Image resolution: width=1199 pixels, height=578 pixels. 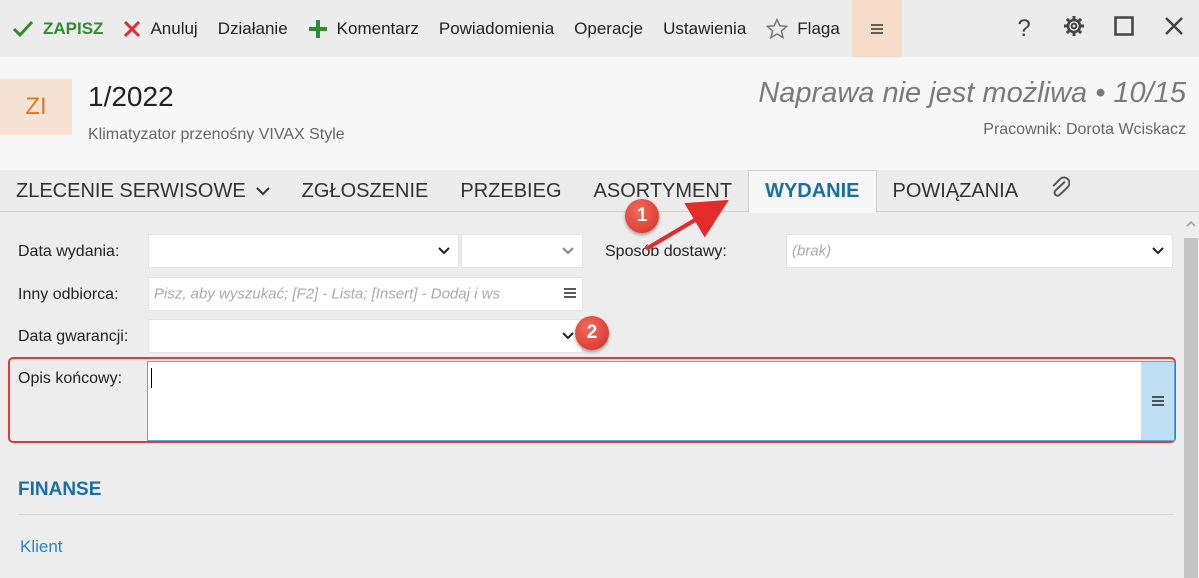 I want to click on document-type-badge: ZI, so click(x=36, y=107).